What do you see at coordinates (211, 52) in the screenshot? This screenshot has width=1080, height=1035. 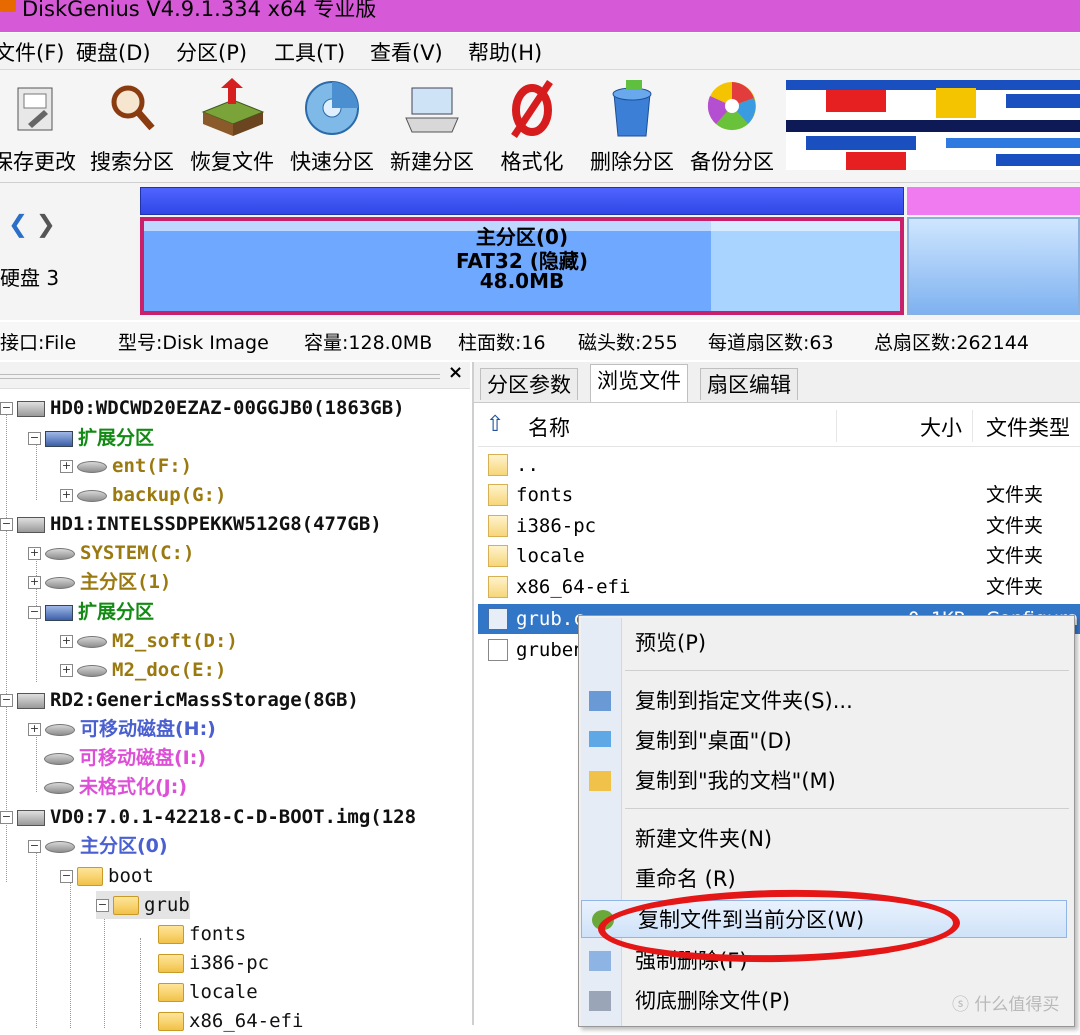 I see `menu-partition: 分区(P)` at bounding box center [211, 52].